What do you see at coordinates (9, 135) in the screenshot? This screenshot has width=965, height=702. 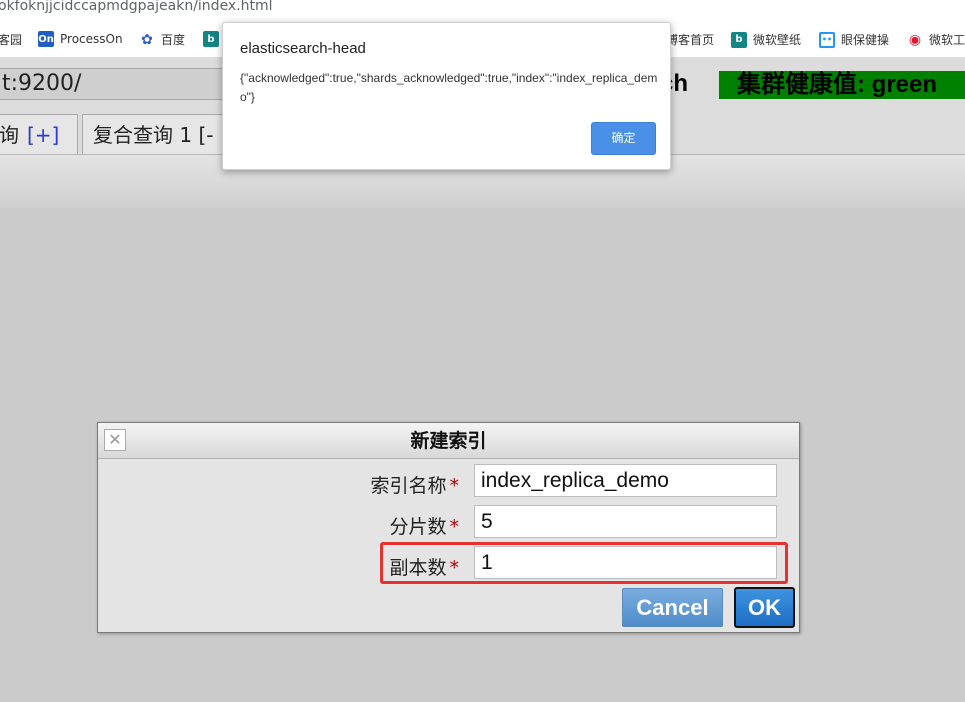 I see `tab-label: 询` at bounding box center [9, 135].